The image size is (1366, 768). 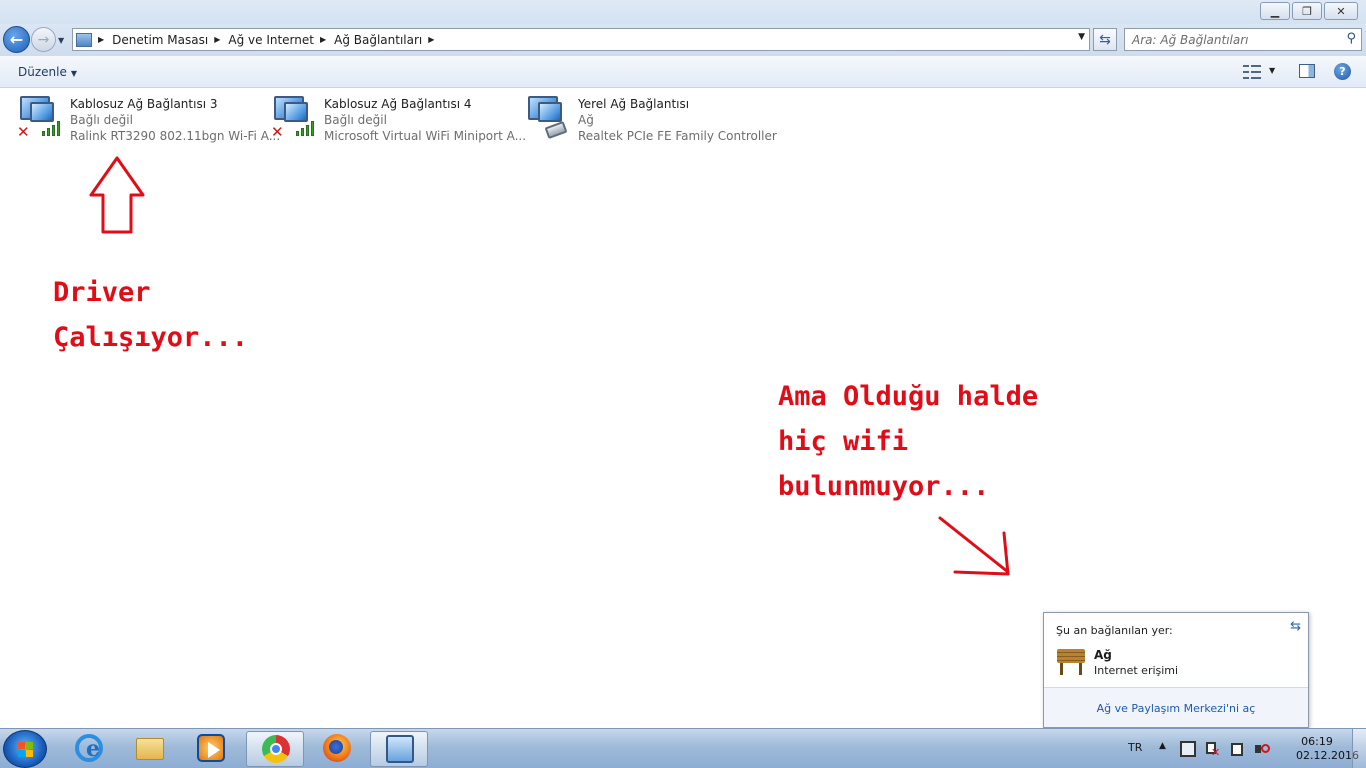 I want to click on folder-icon, so click(x=150, y=749).